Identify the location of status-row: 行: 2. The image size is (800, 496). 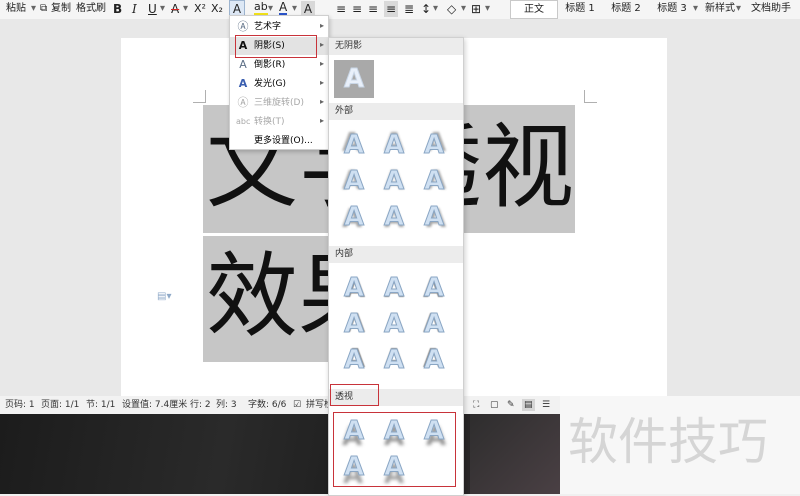
(200, 405).